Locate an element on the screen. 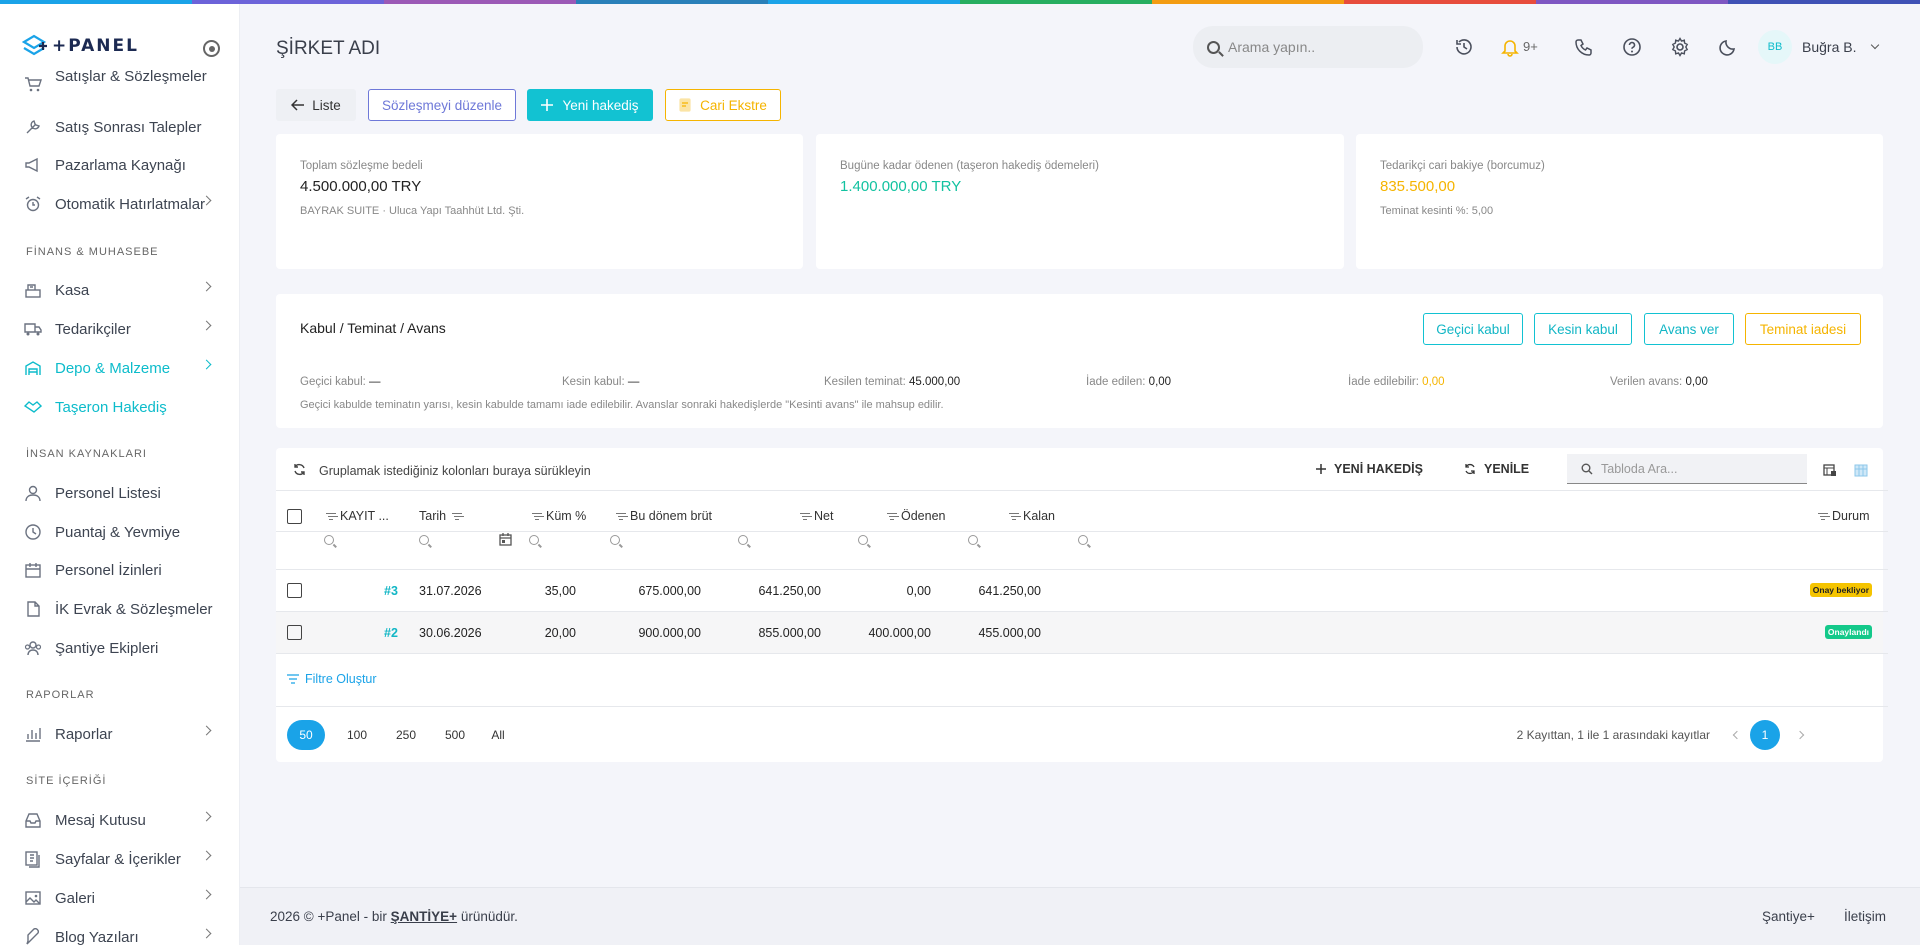  sidebar-item-site-teams: Şantiye Ekipleri is located at coordinates (119, 648).